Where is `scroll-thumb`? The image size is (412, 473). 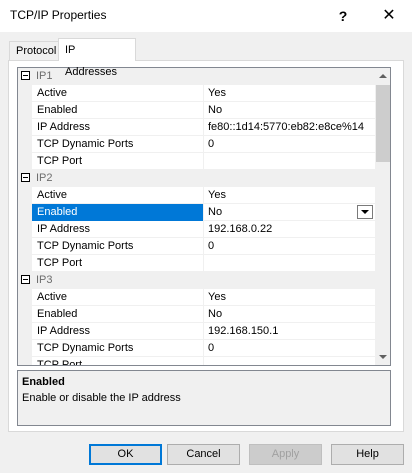 scroll-thumb is located at coordinates (383, 123).